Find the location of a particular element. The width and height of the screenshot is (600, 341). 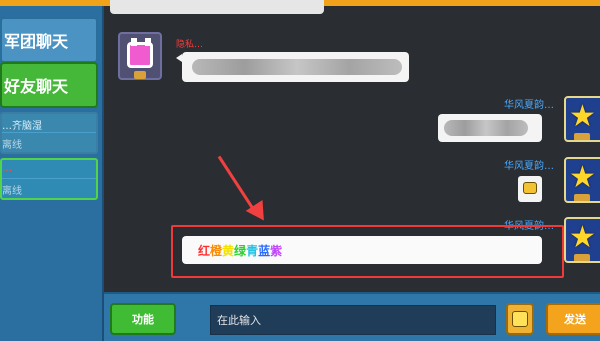

emoji-button is located at coordinates (520, 319).